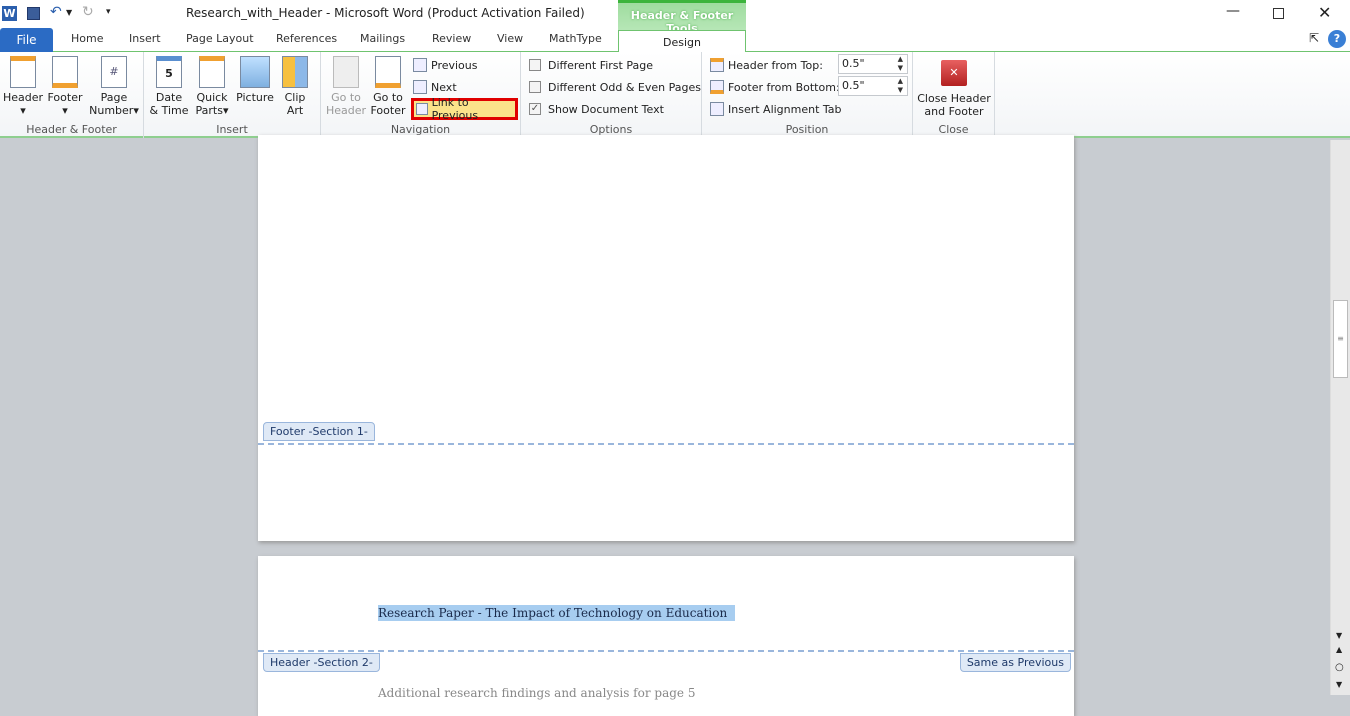  What do you see at coordinates (33, 13) in the screenshot?
I see `save-icon` at bounding box center [33, 13].